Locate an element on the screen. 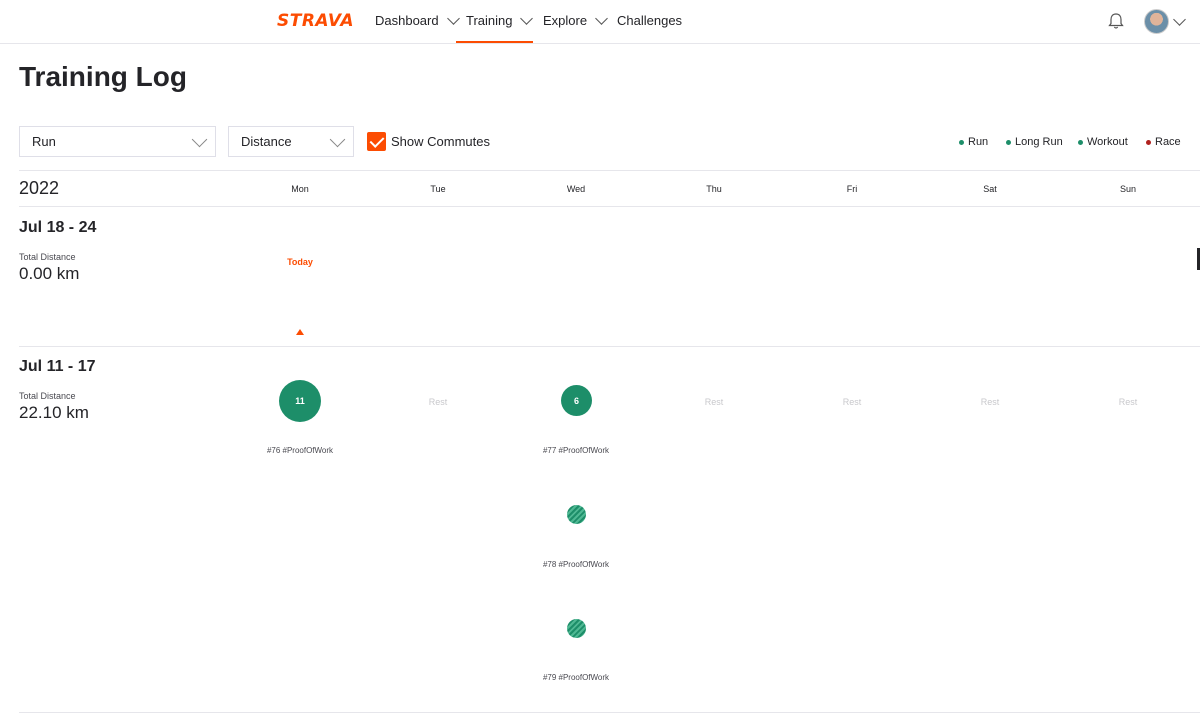 The height and width of the screenshot is (717, 1200). activity-bubble-wed: 6 is located at coordinates (576, 400).